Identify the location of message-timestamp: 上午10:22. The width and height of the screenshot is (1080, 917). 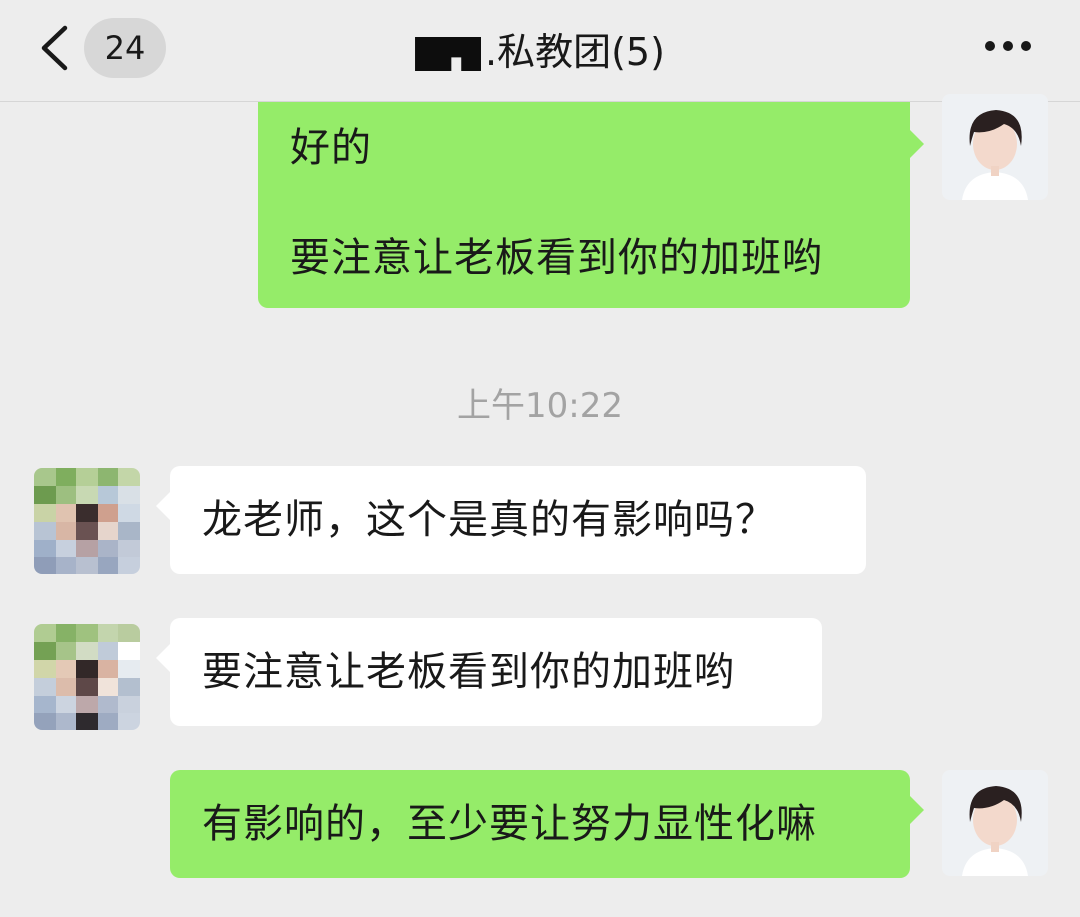
(540, 406).